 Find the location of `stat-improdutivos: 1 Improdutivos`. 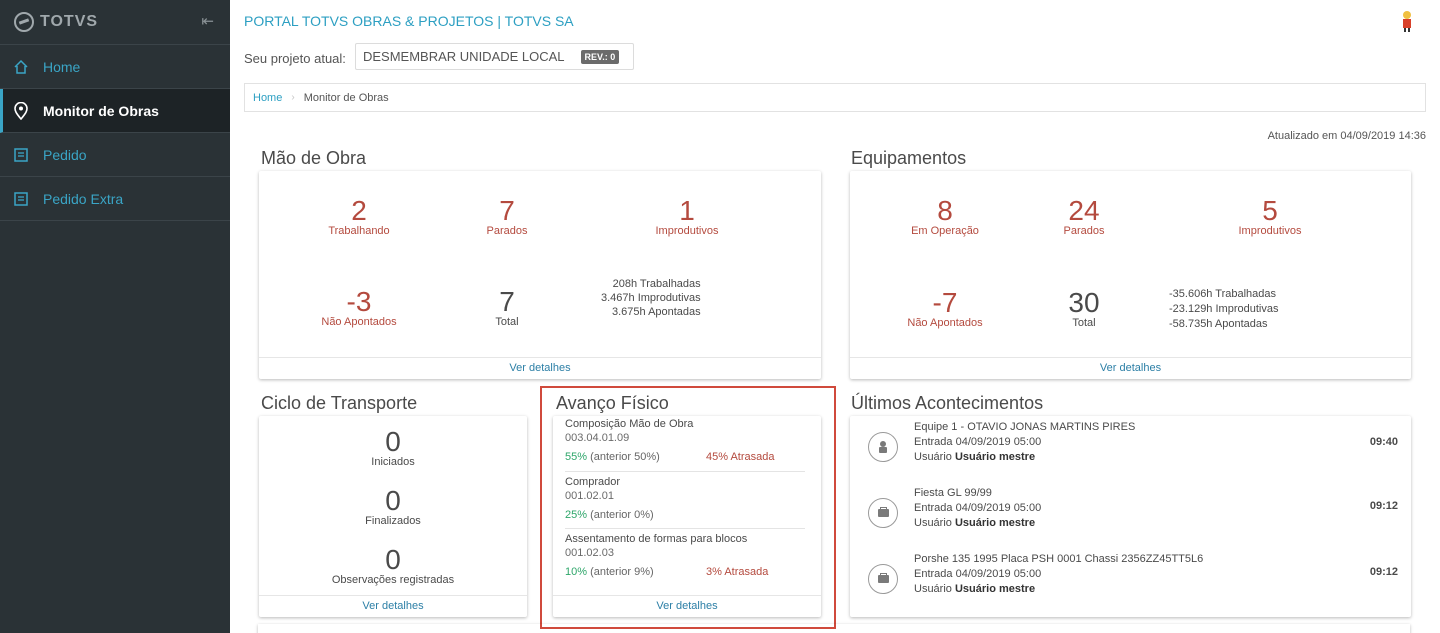

stat-improdutivos: 1 Improdutivos is located at coordinates (687, 217).